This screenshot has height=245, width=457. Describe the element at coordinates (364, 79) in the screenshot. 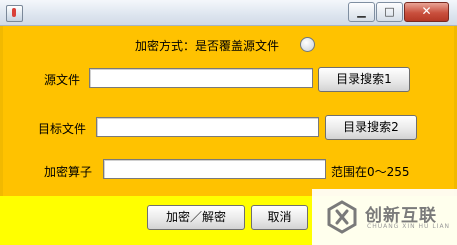

I see `browse-source-button: 目录搜索1` at that location.